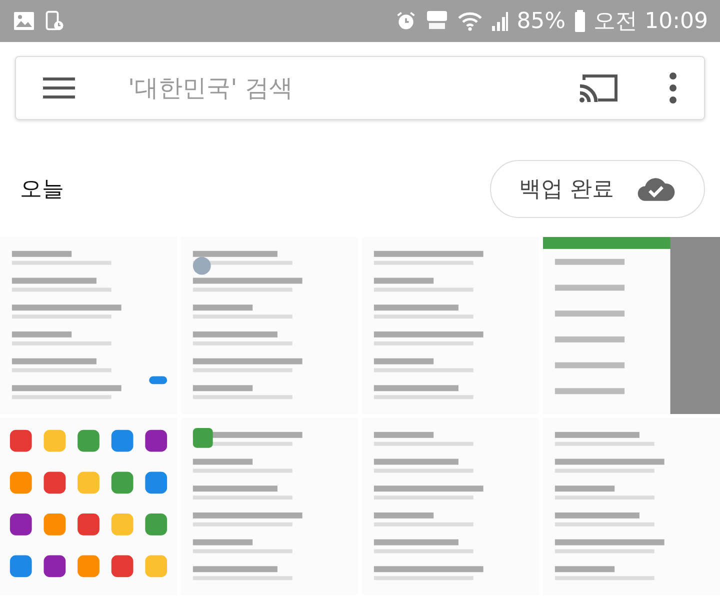 This screenshot has width=720, height=597. What do you see at coordinates (499, 21) in the screenshot?
I see `signal-icon` at bounding box center [499, 21].